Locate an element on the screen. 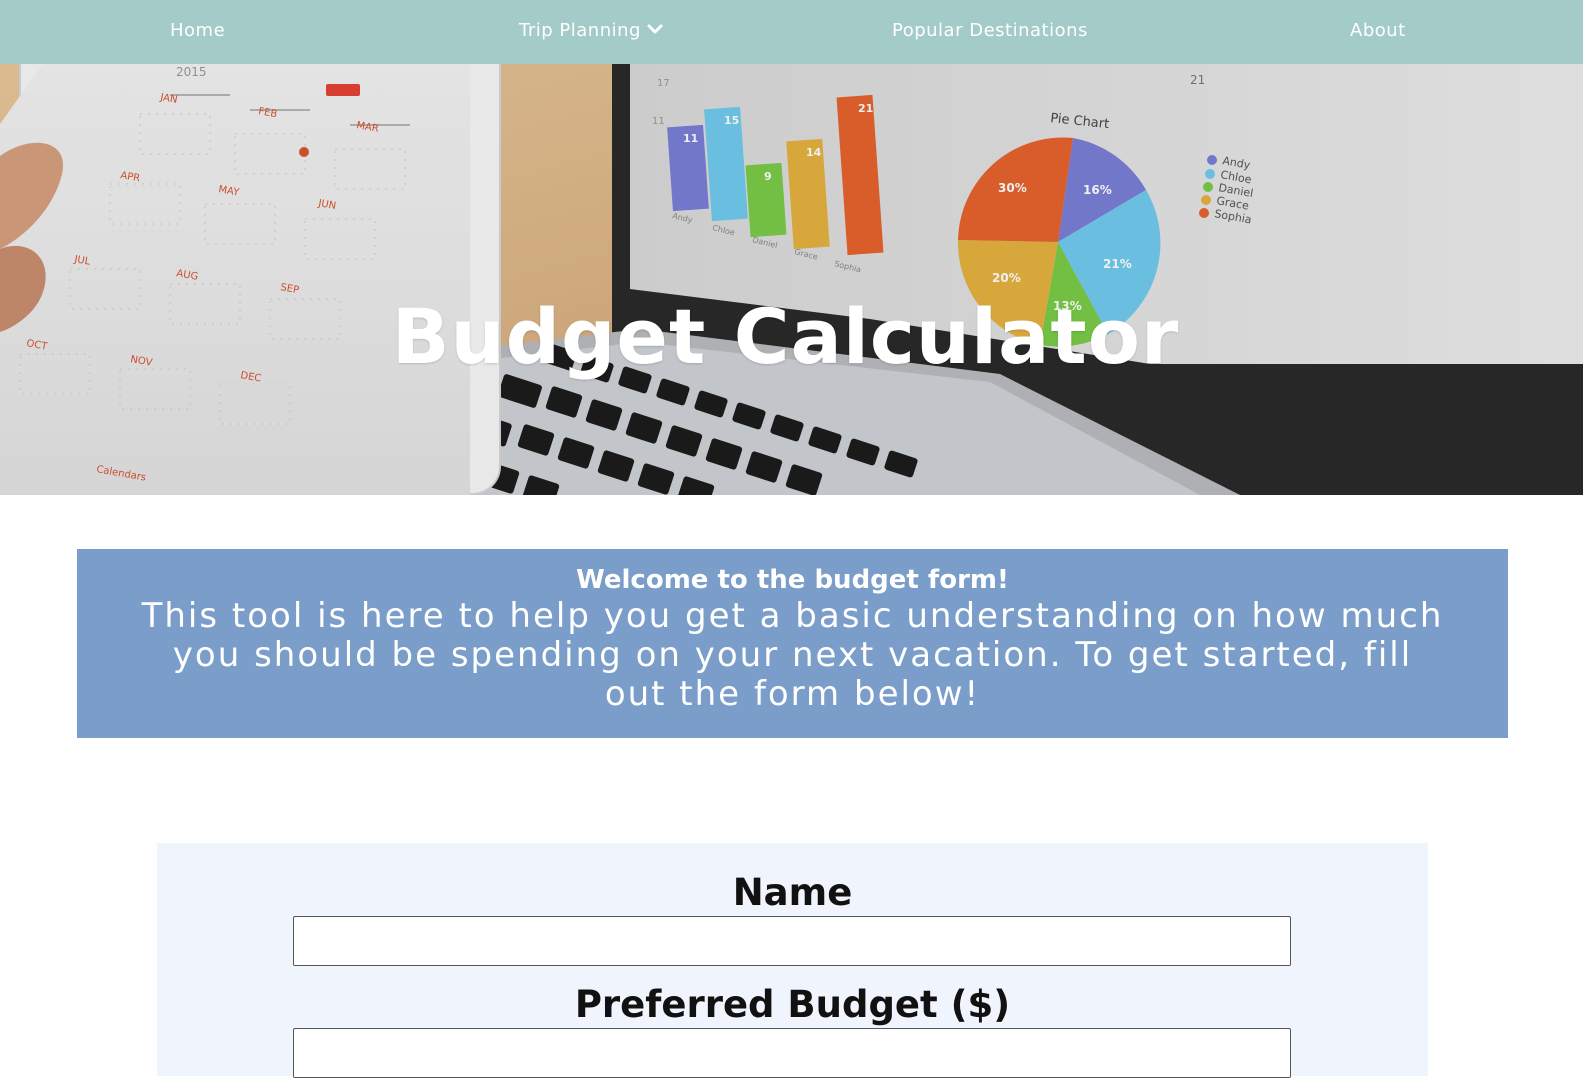  nav-about-label: About is located at coordinates (1378, 30).